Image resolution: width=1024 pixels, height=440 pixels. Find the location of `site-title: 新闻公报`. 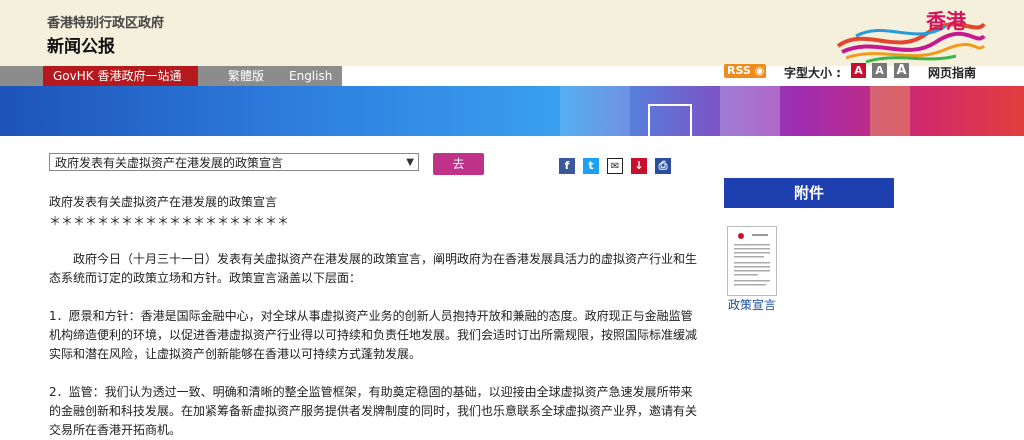

site-title: 新闻公报 is located at coordinates (81, 47).